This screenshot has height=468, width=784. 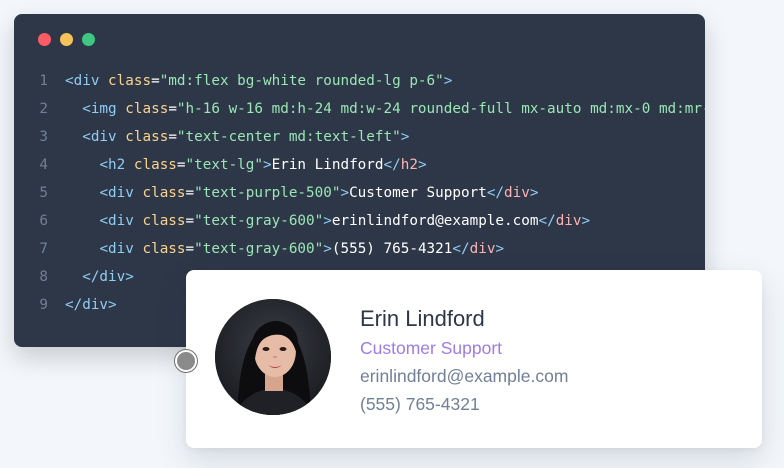 I want to click on avatar-photo, so click(x=273, y=357).